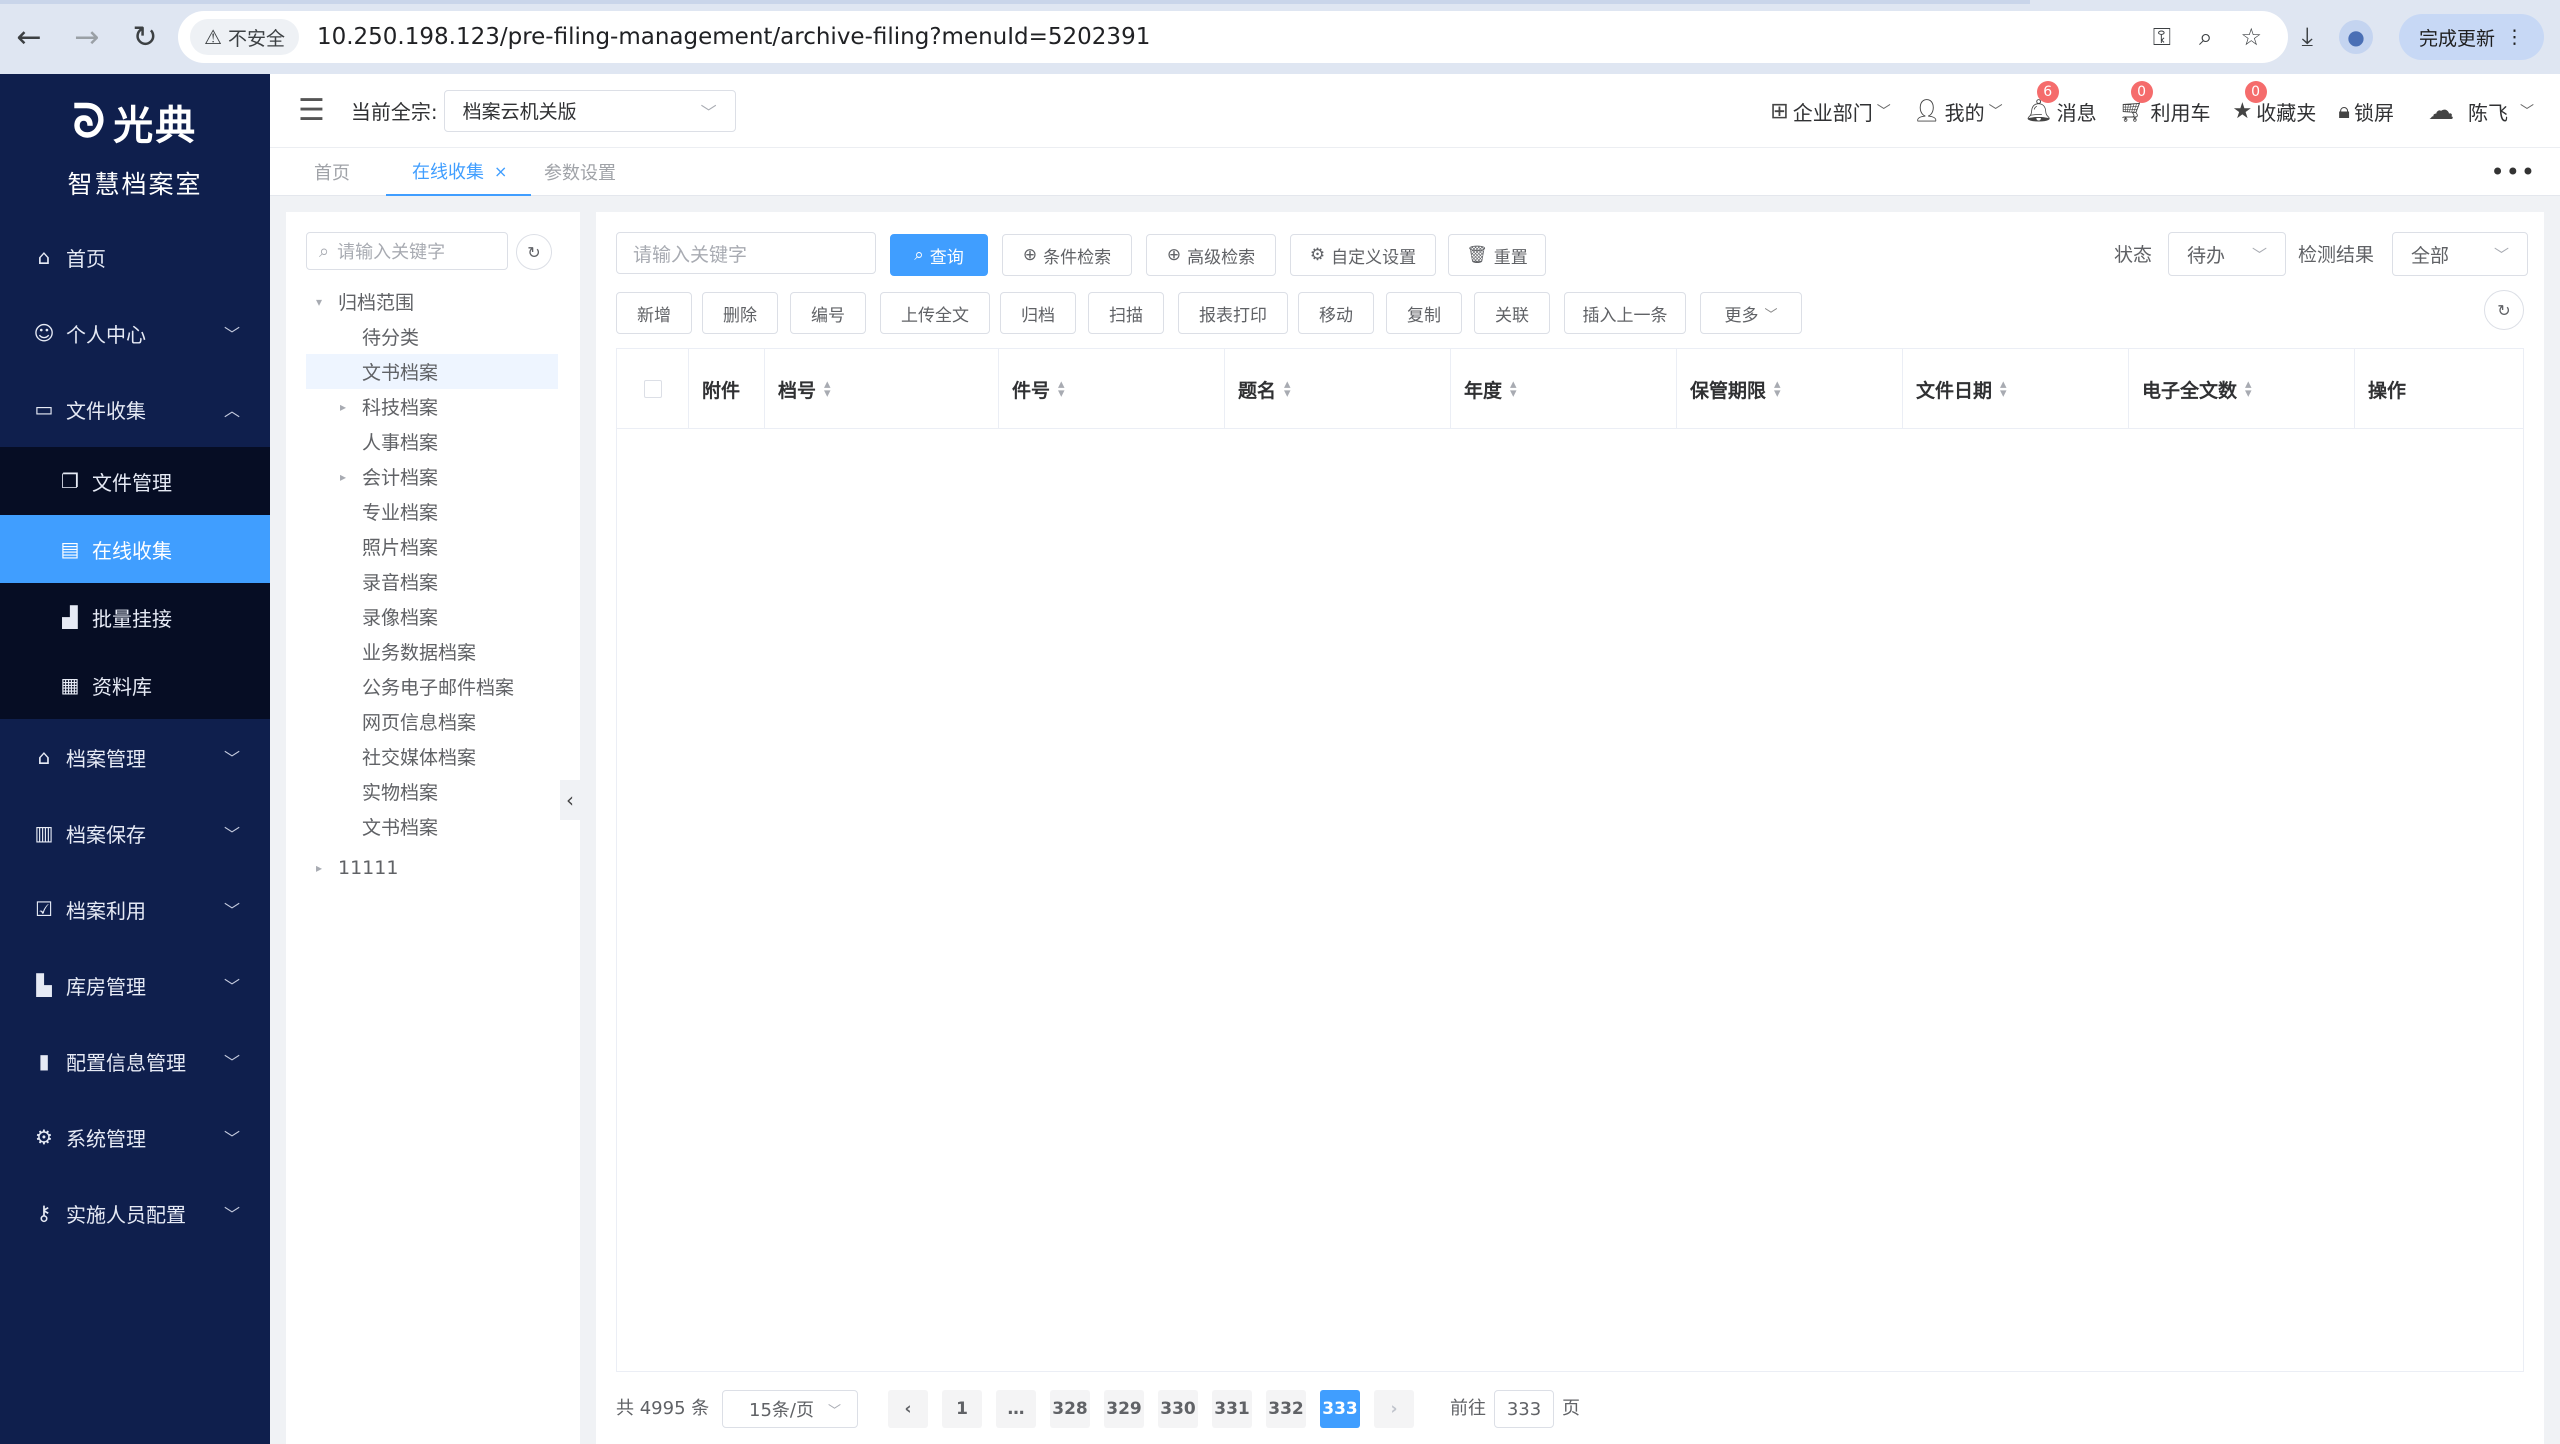  What do you see at coordinates (1524, 1409) in the screenshot?
I see `goto-page-input: 333` at bounding box center [1524, 1409].